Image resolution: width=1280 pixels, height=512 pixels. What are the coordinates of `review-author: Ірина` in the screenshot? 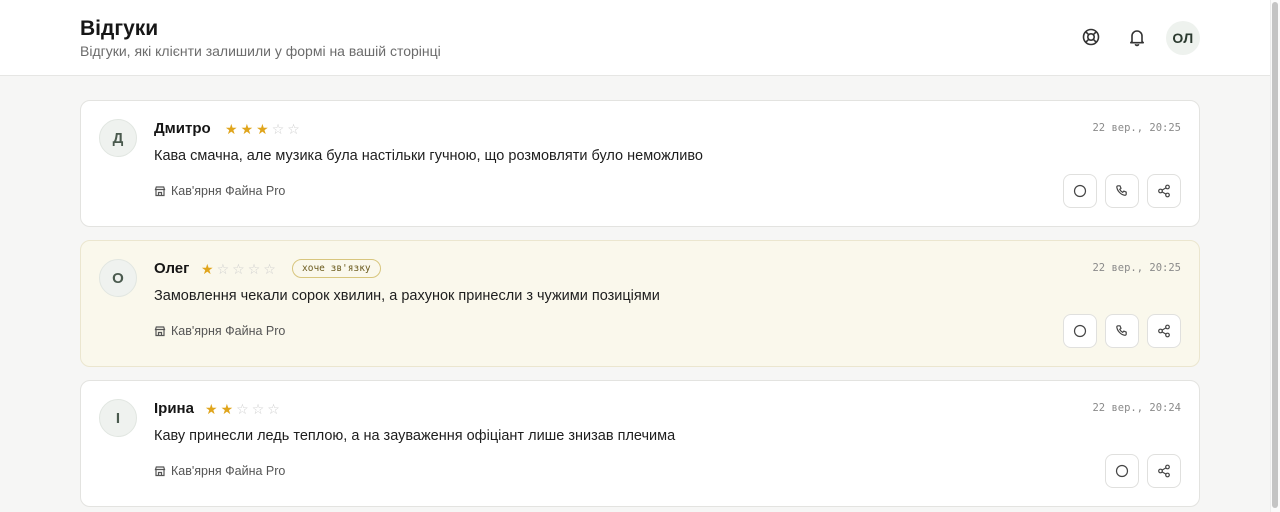 It's located at (174, 408).